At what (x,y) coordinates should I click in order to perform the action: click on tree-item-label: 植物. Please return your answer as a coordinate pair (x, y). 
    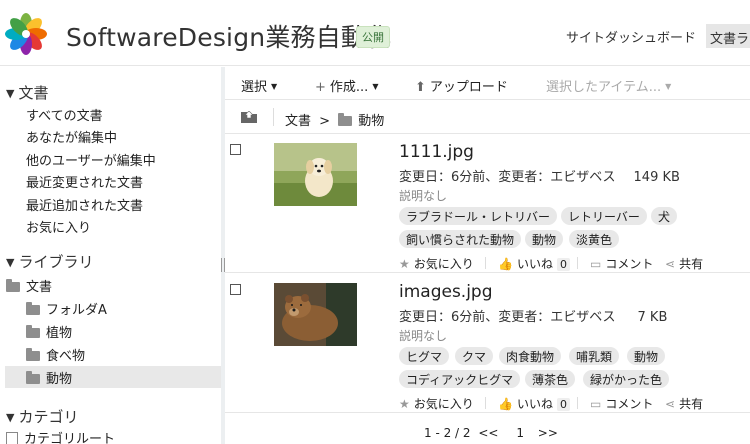
    Looking at the image, I should click on (59, 333).